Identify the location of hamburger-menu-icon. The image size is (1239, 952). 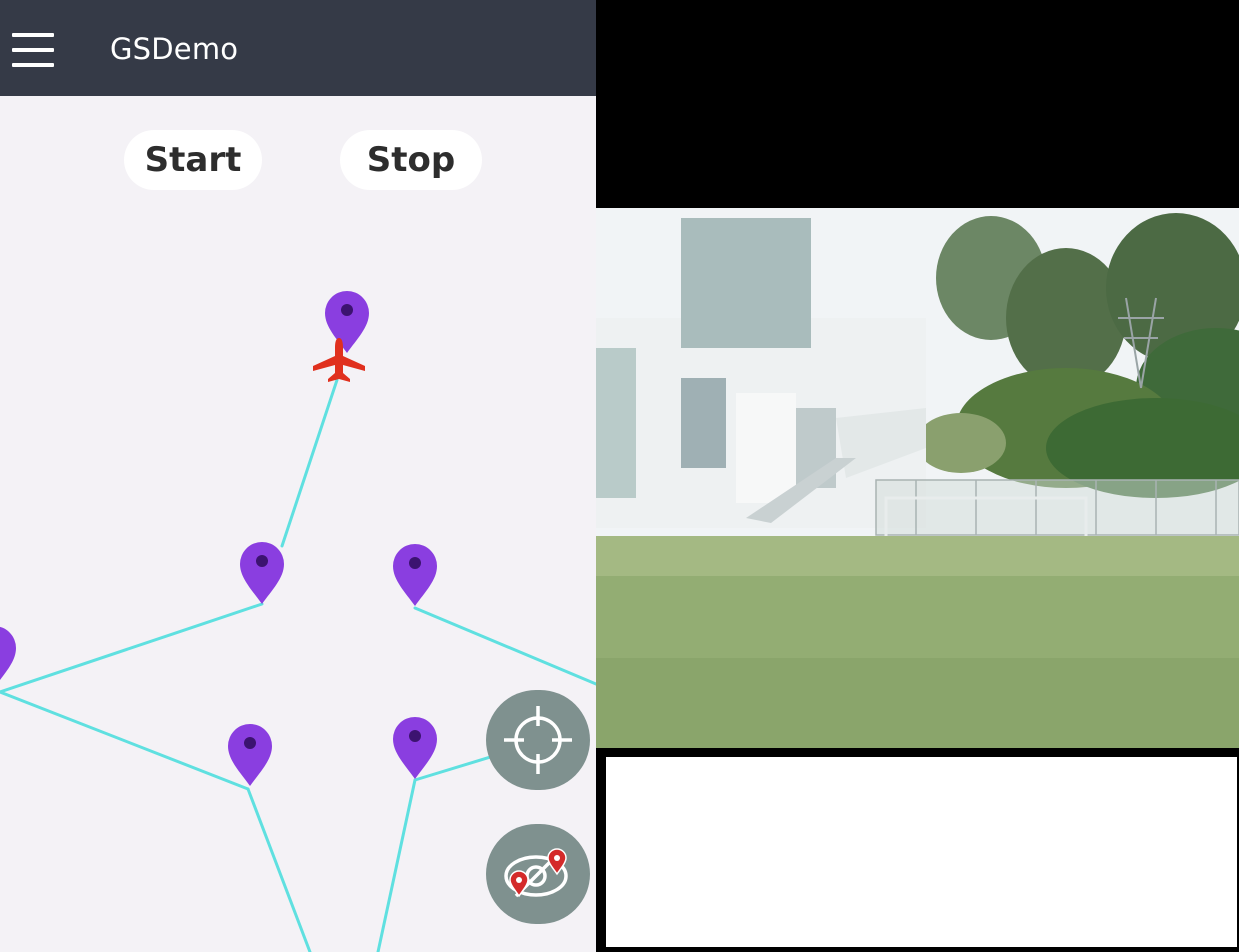
(33, 50).